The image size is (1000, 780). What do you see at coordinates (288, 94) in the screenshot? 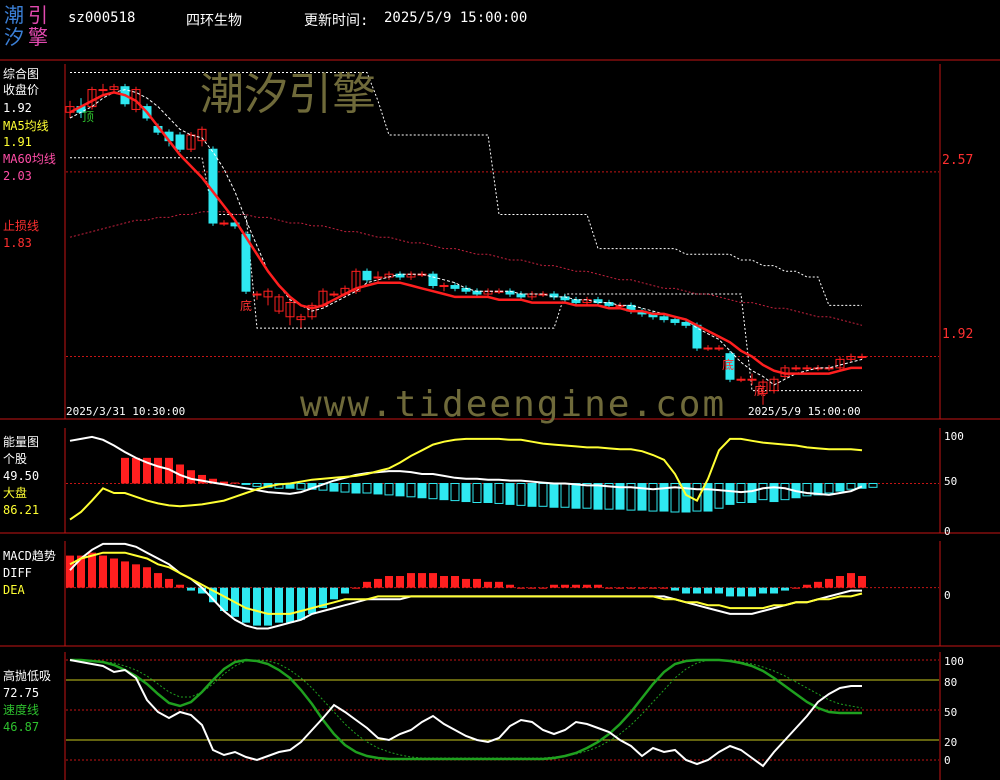
I see `watermark-top: 潮汐引擎` at bounding box center [288, 94].